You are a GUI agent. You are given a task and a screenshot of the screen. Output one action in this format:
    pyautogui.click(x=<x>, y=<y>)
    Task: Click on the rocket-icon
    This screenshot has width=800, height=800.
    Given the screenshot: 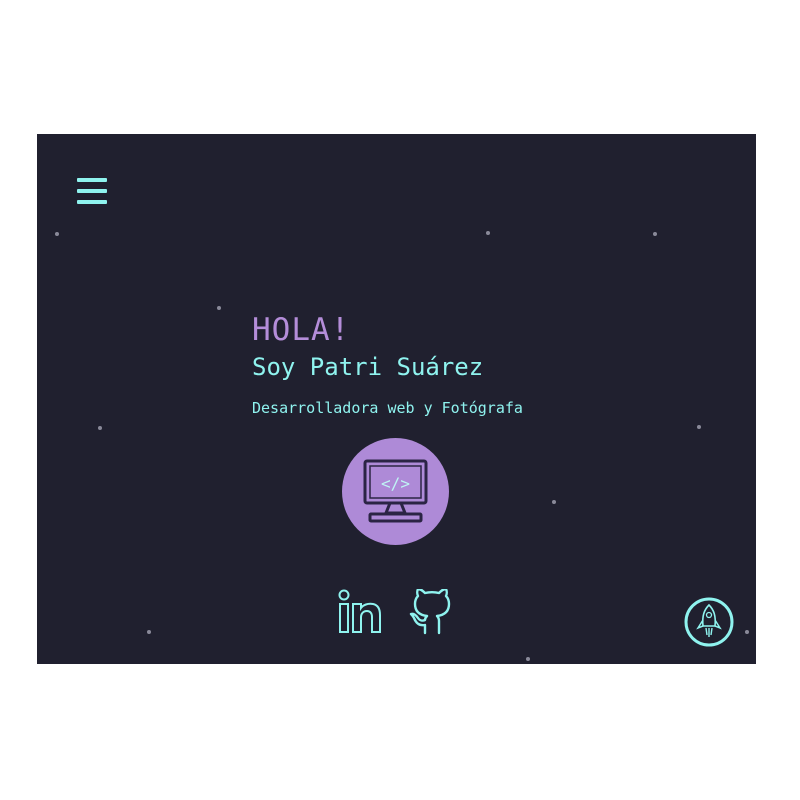 What is the action you would take?
    pyautogui.click(x=709, y=622)
    